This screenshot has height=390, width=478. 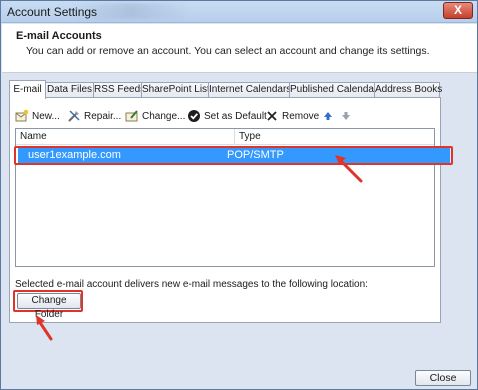 What do you see at coordinates (194, 116) in the screenshot?
I see `set-default-icon` at bounding box center [194, 116].